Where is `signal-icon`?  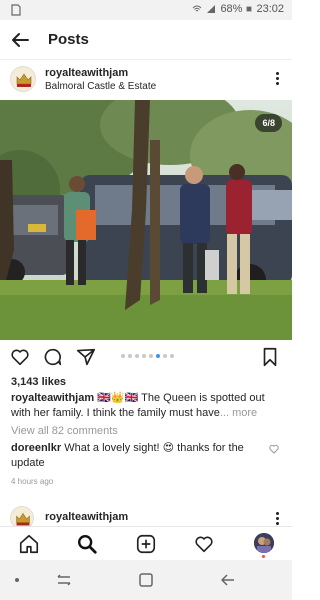
signal-icon is located at coordinates (211, 9).